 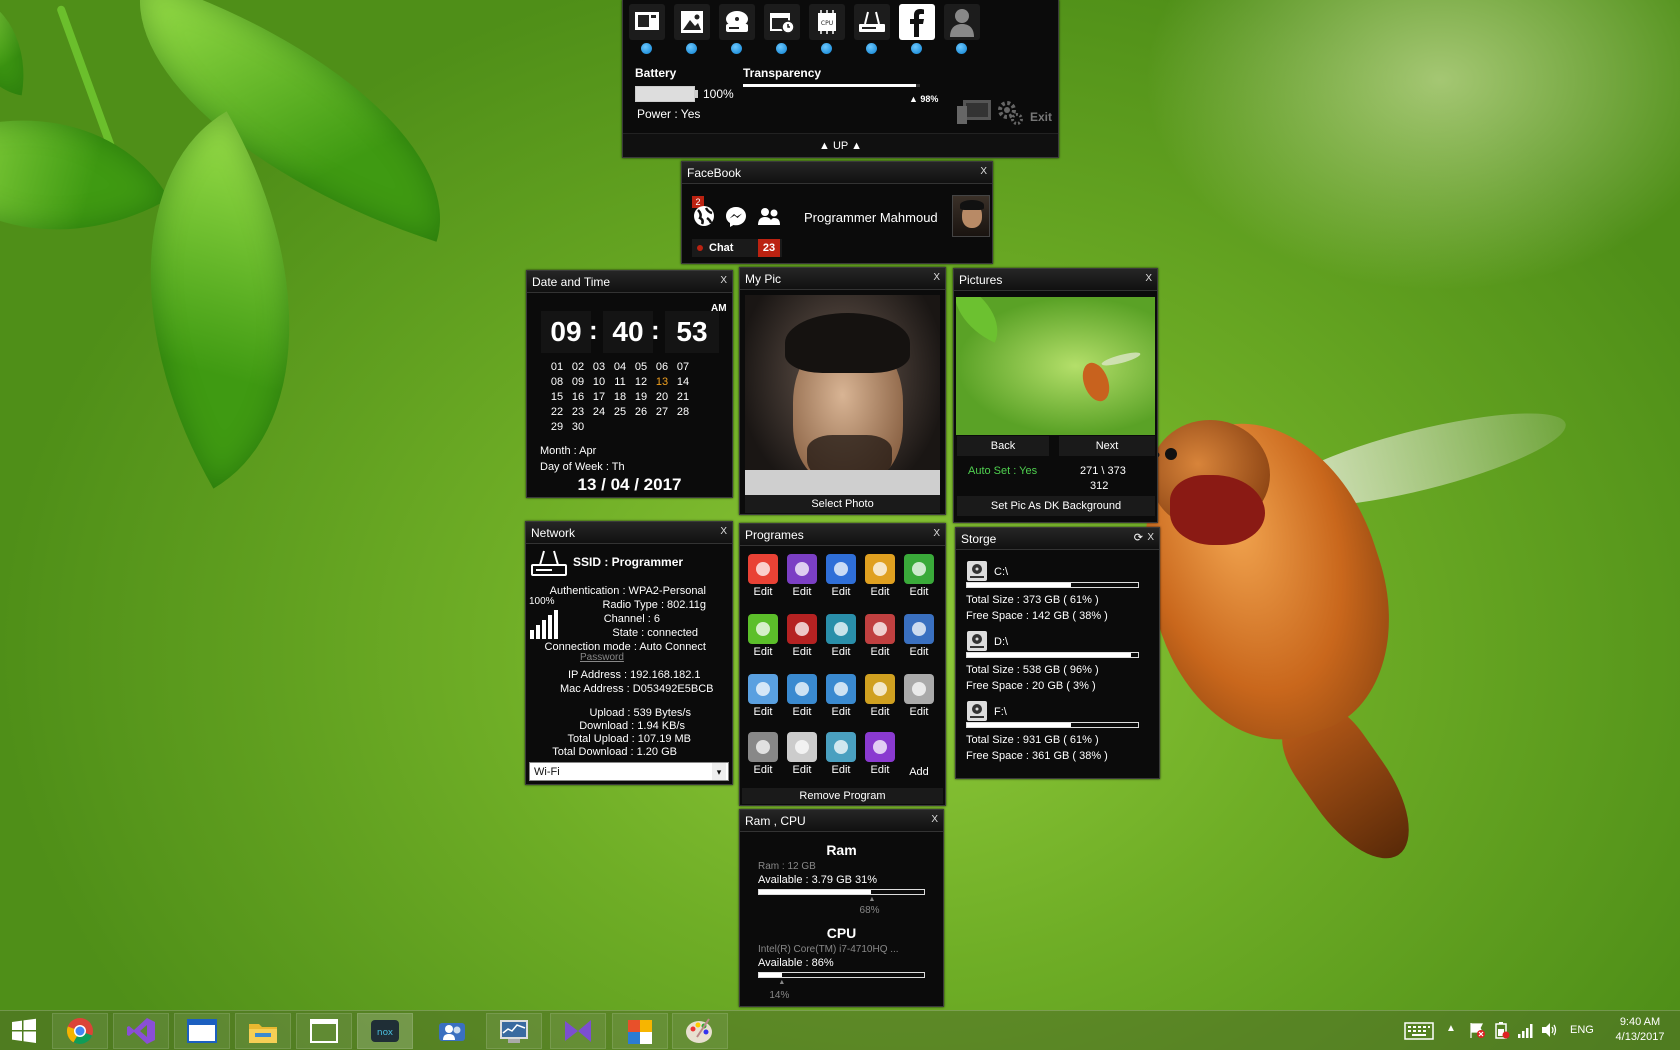 I want to click on pencil-blueprint-icon, so click(x=841, y=689).